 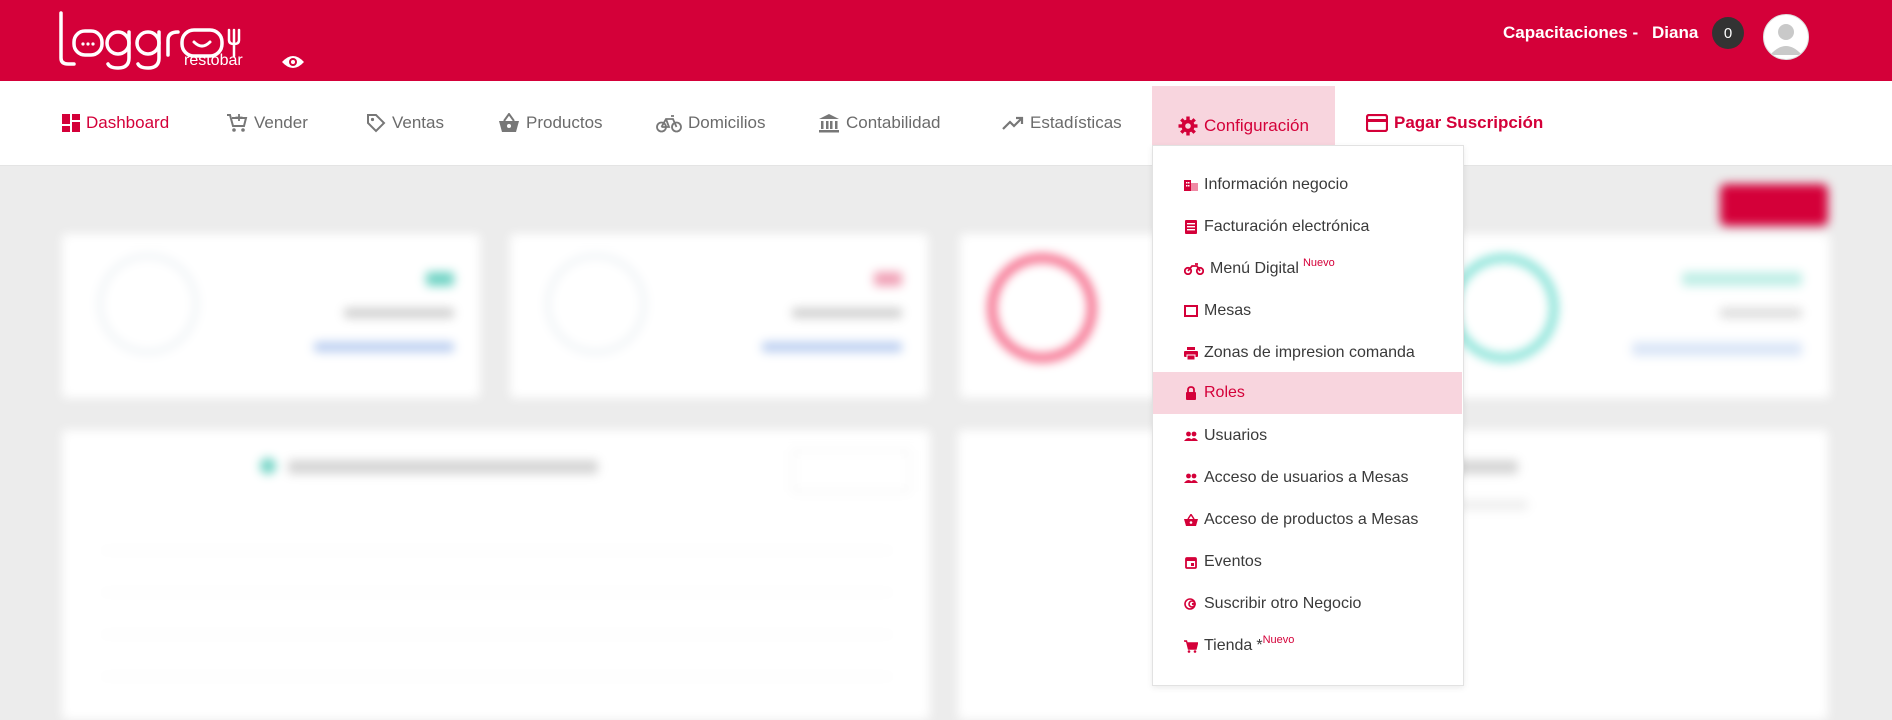 I want to click on nav-ventas: Ventas, so click(x=405, y=123).